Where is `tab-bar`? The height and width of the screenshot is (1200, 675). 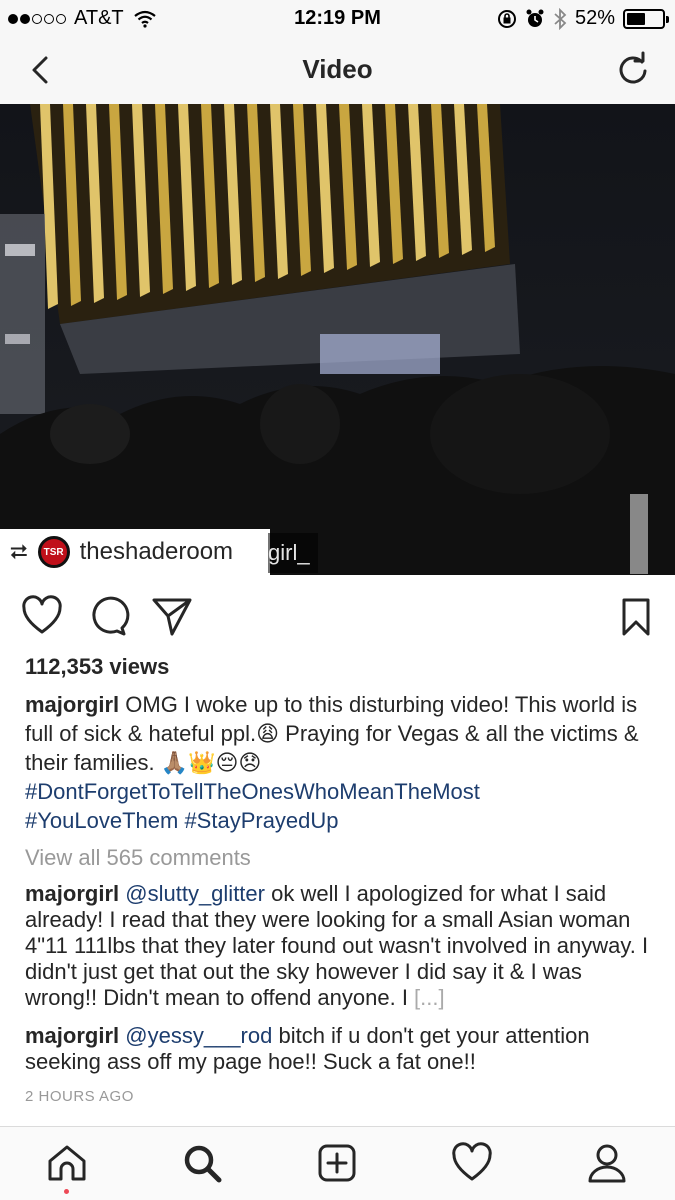 tab-bar is located at coordinates (337, 1163).